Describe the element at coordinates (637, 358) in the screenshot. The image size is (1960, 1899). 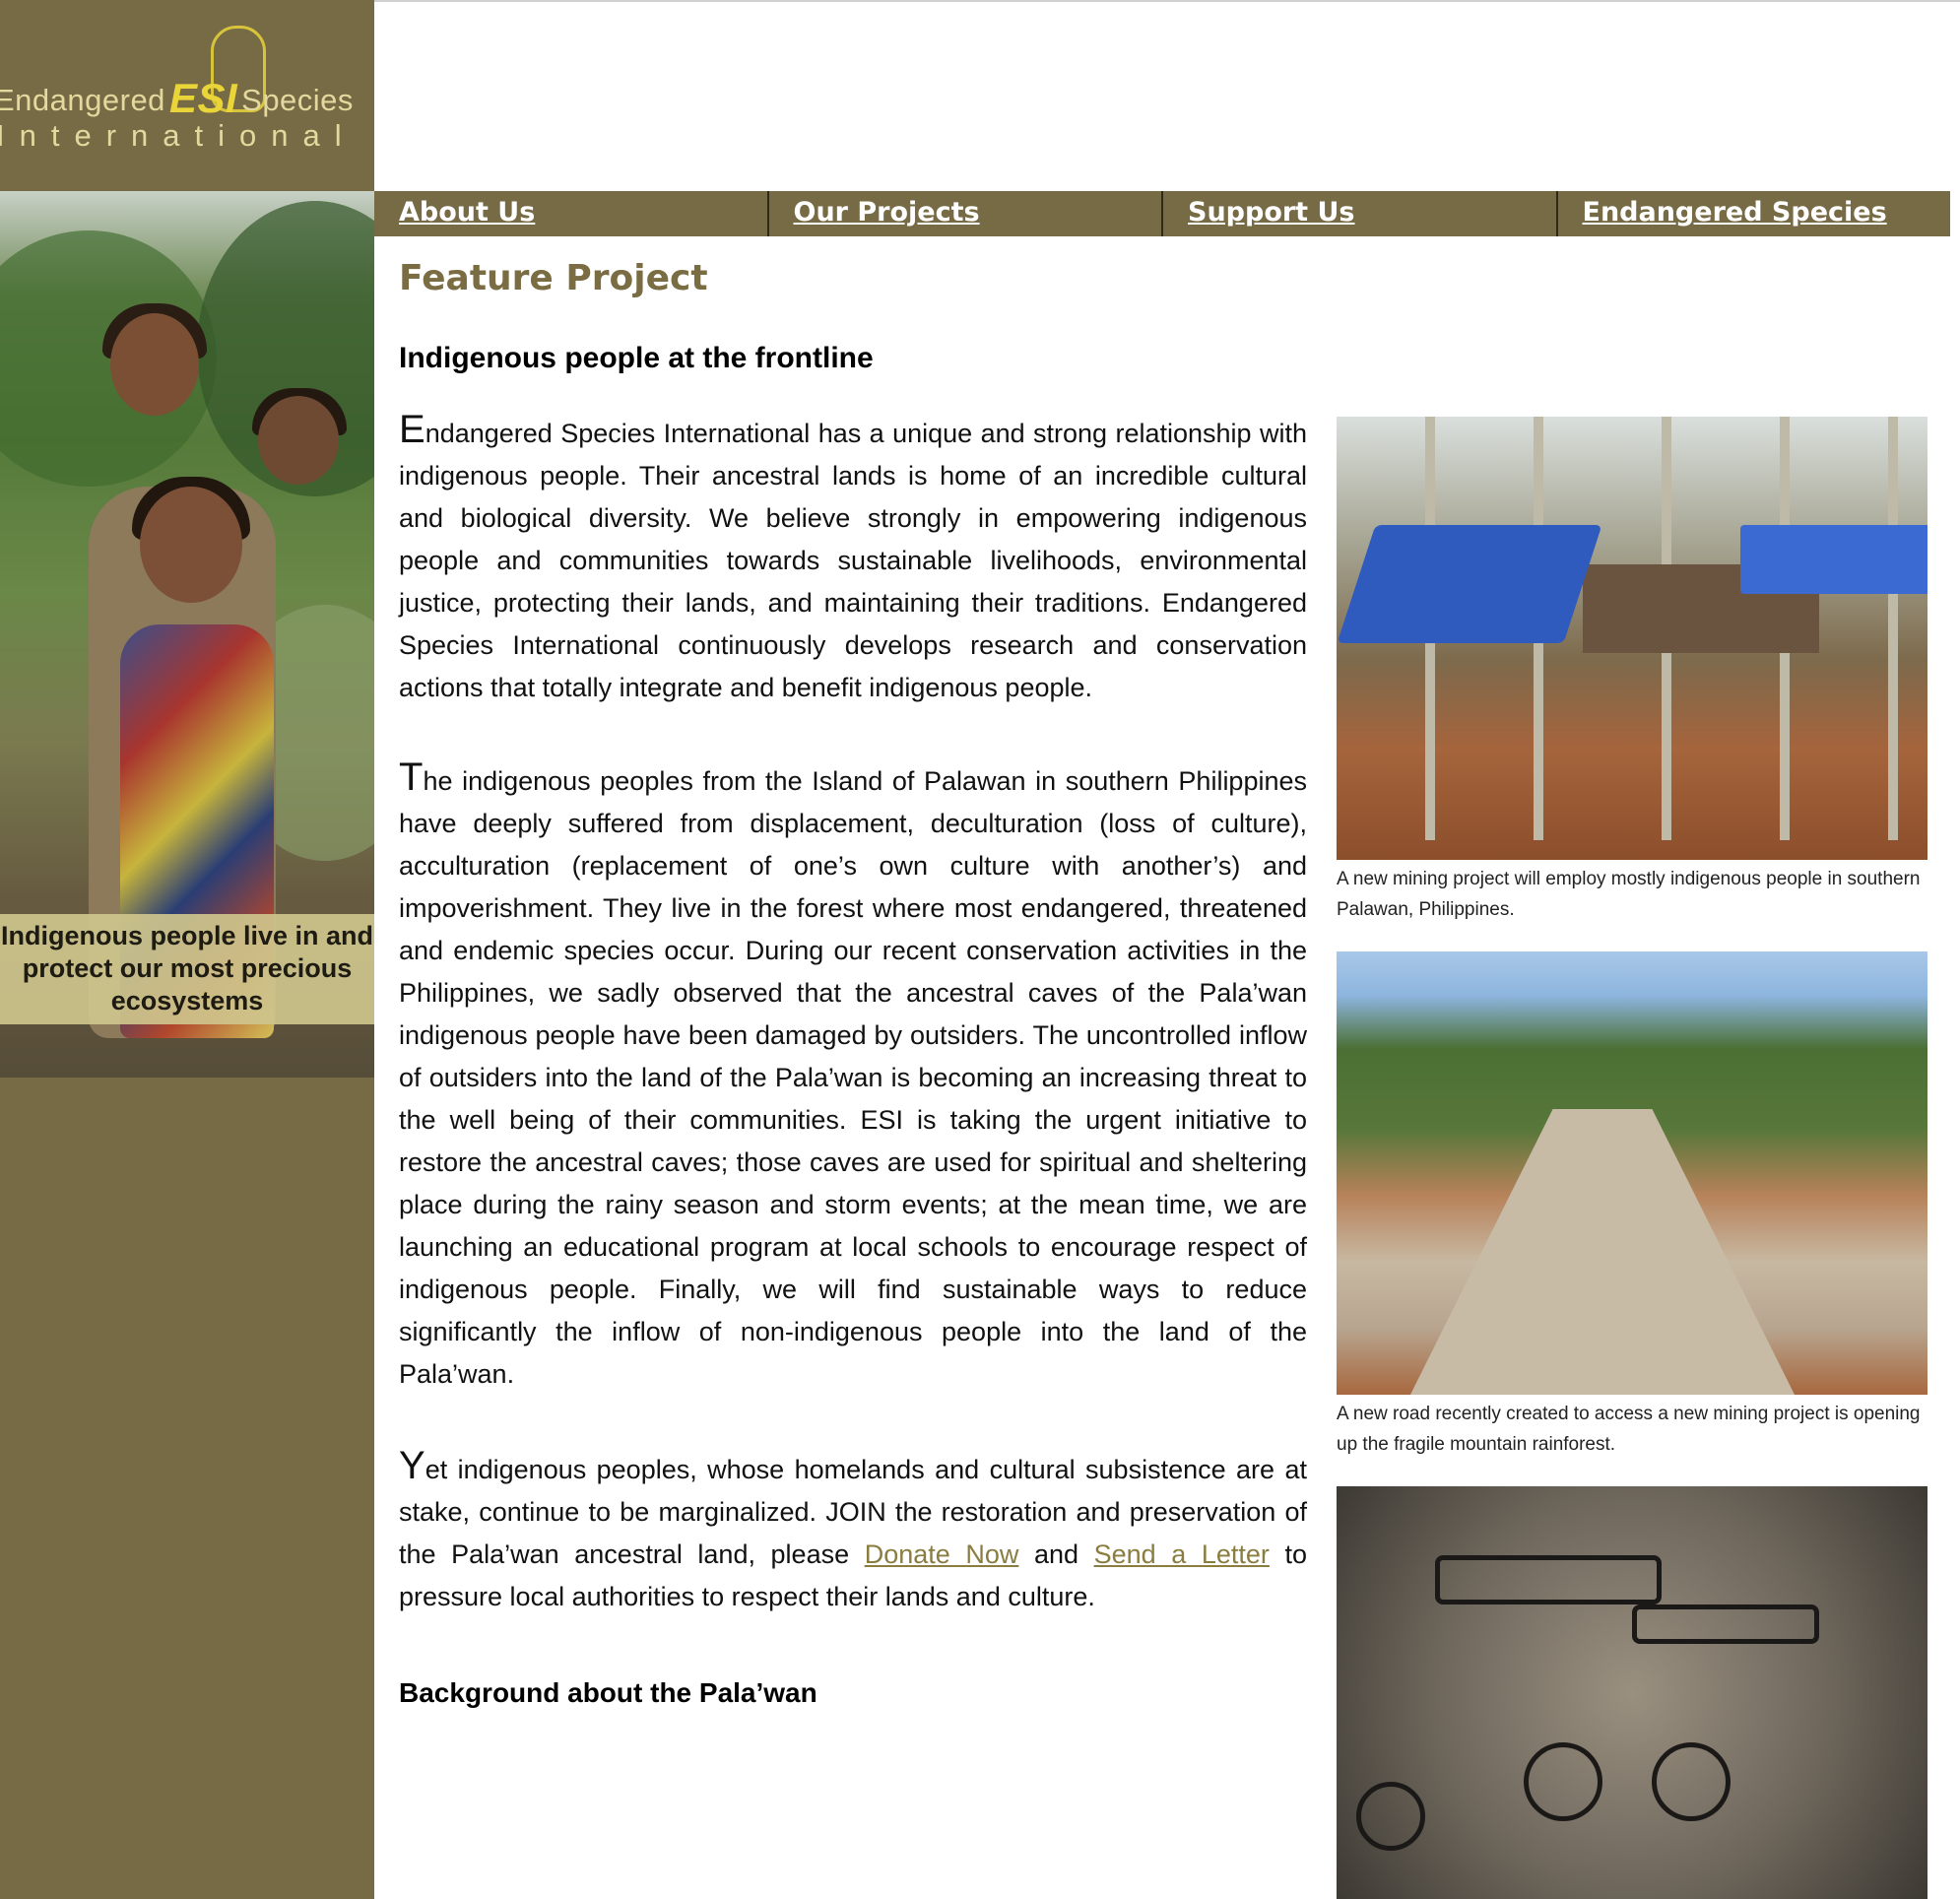
I see `article-title: Indigenous people at the frontline` at that location.